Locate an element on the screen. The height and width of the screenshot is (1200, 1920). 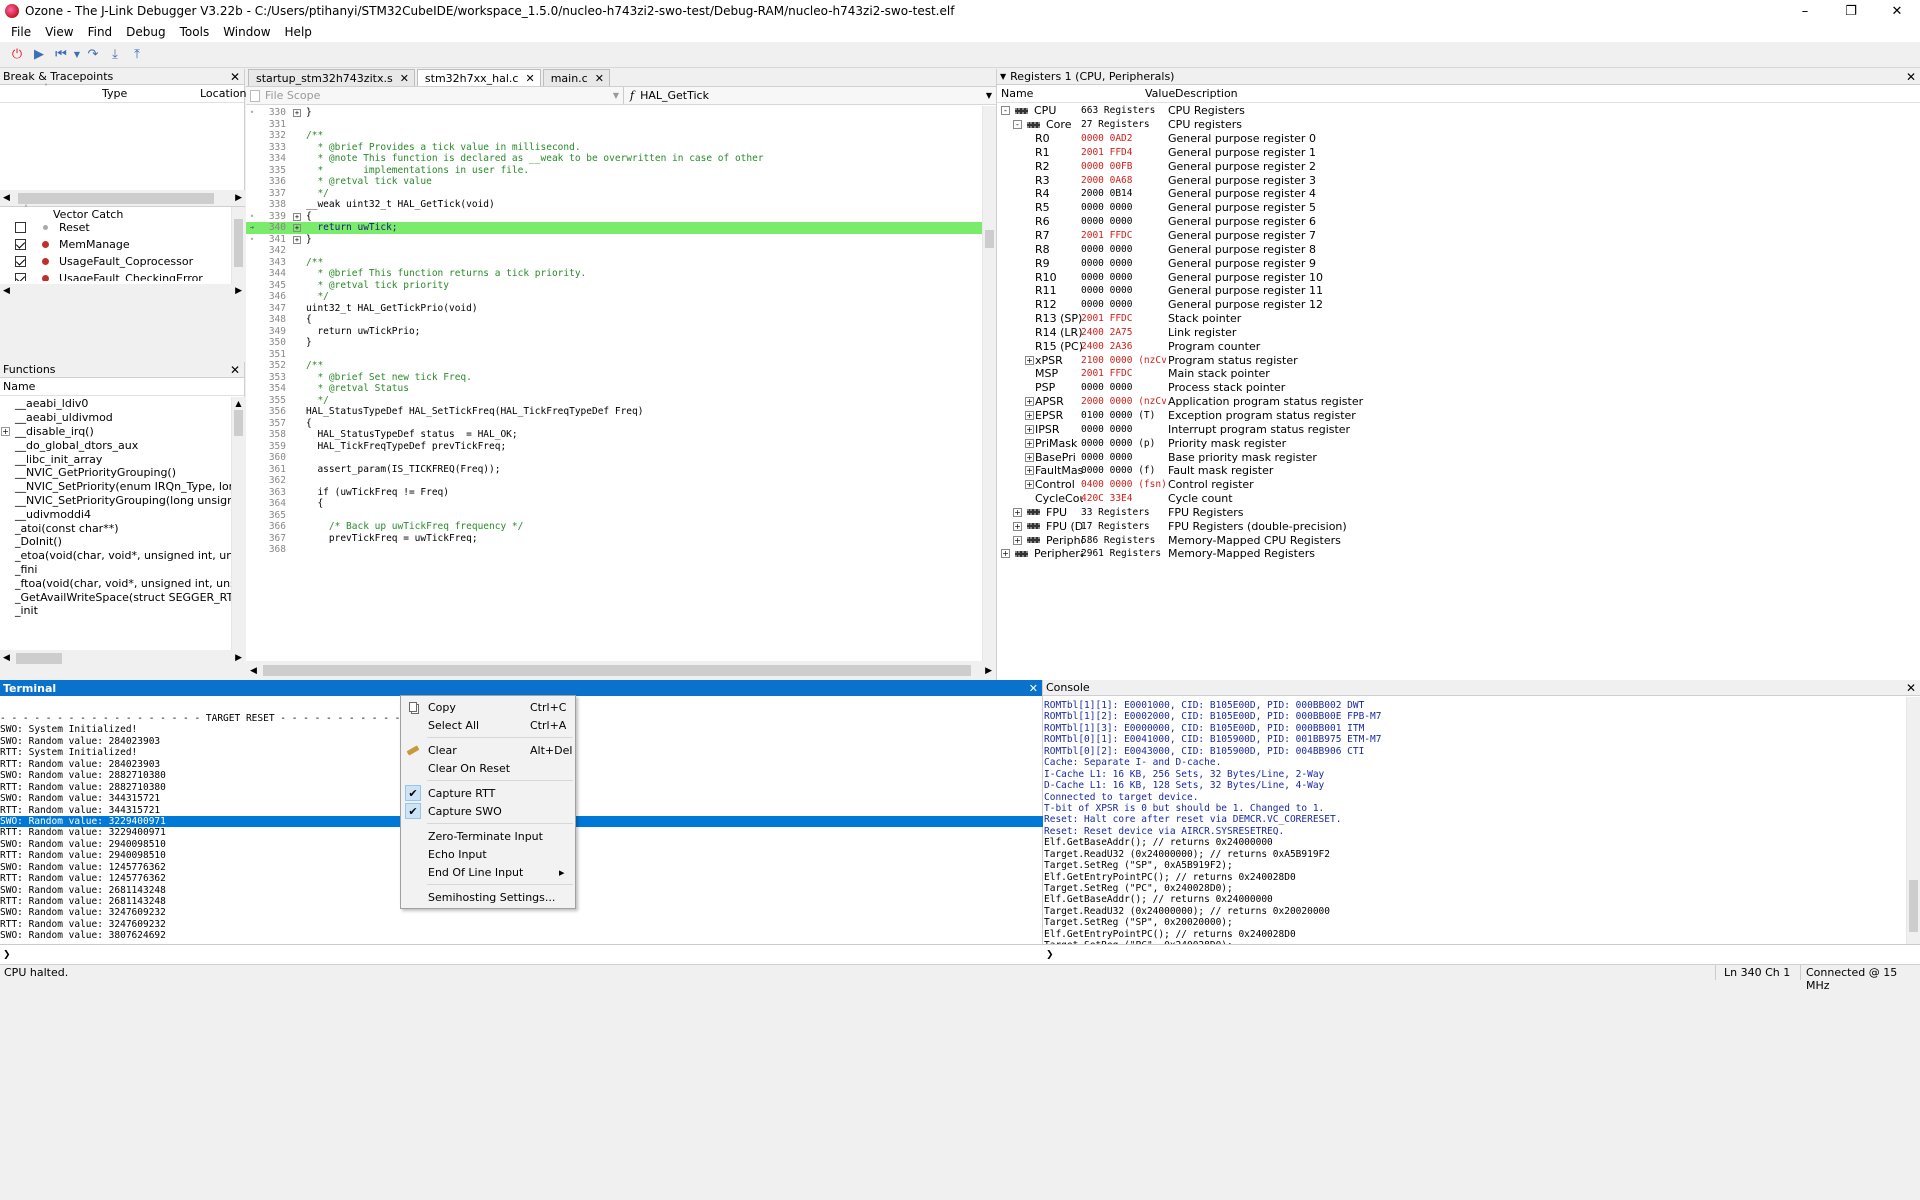
col-value: Value is located at coordinates (1160, 93).